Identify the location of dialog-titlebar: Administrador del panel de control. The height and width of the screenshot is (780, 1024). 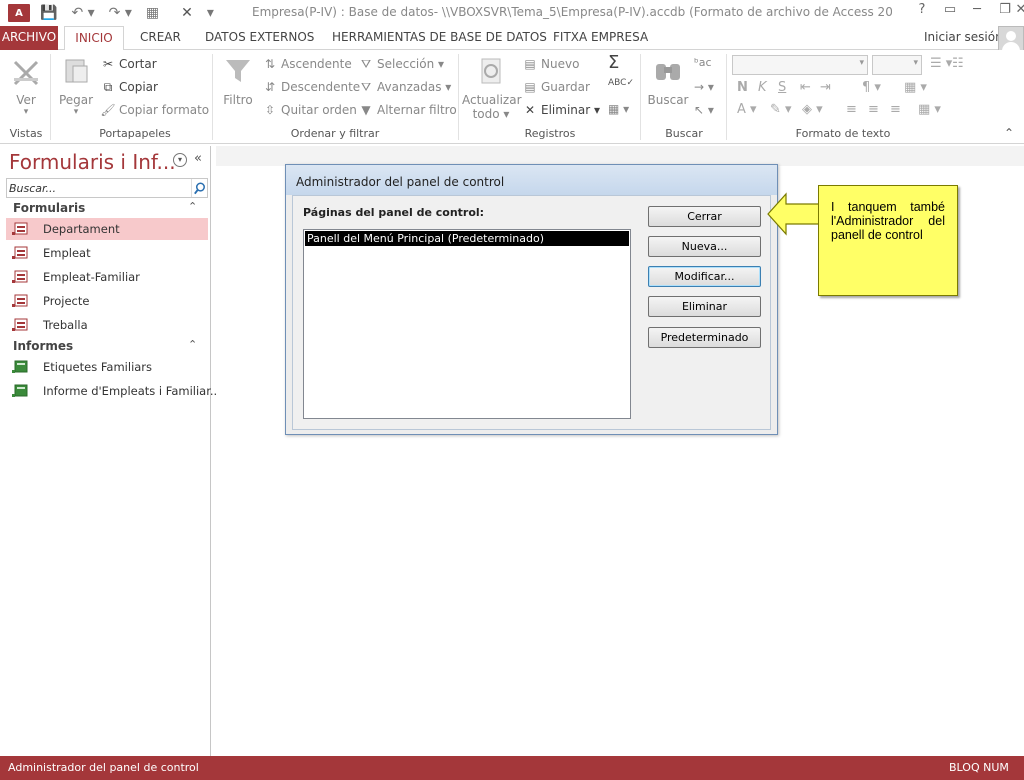
(531, 180).